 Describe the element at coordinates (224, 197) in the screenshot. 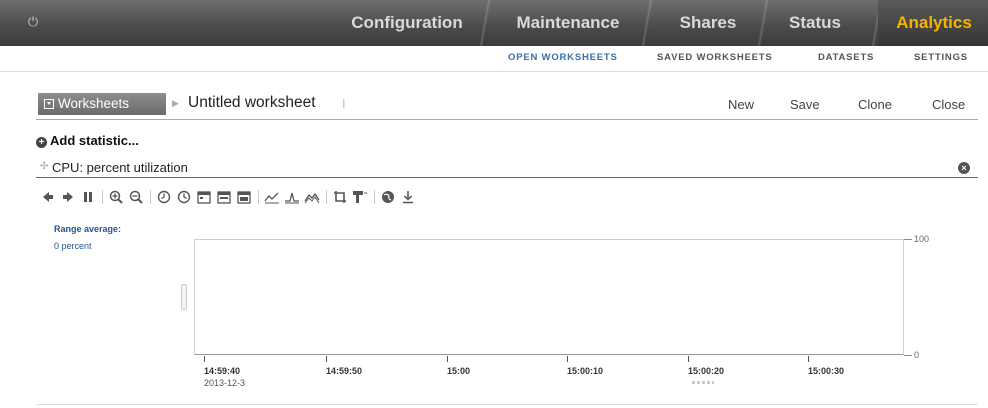

I see `calendar-week-icon` at that location.